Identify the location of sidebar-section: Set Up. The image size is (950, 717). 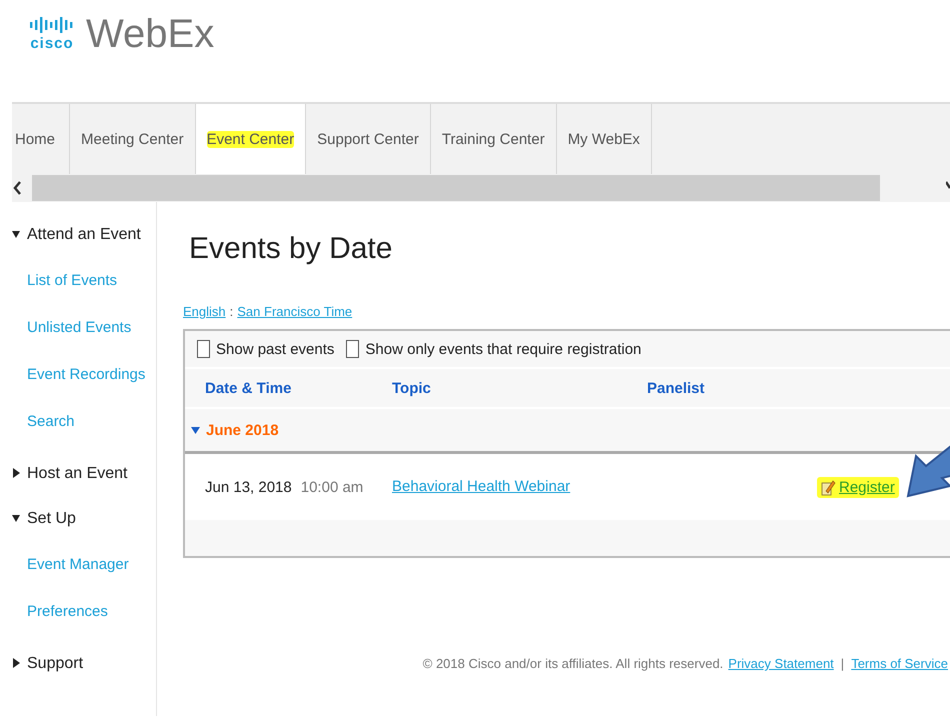
(78, 518).